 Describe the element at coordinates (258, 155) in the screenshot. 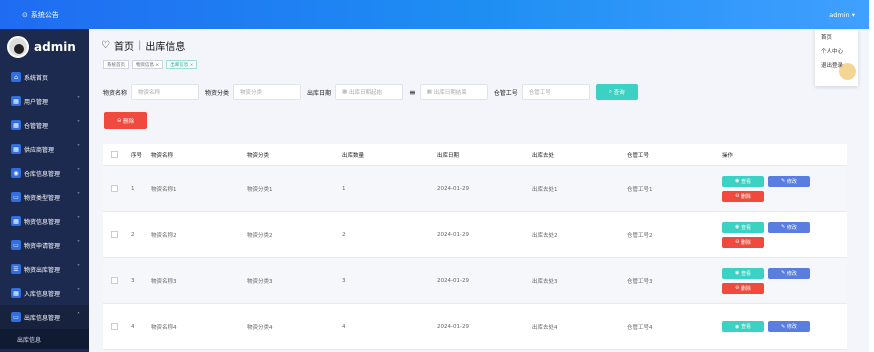

I see `header-class: 物资分类` at that location.